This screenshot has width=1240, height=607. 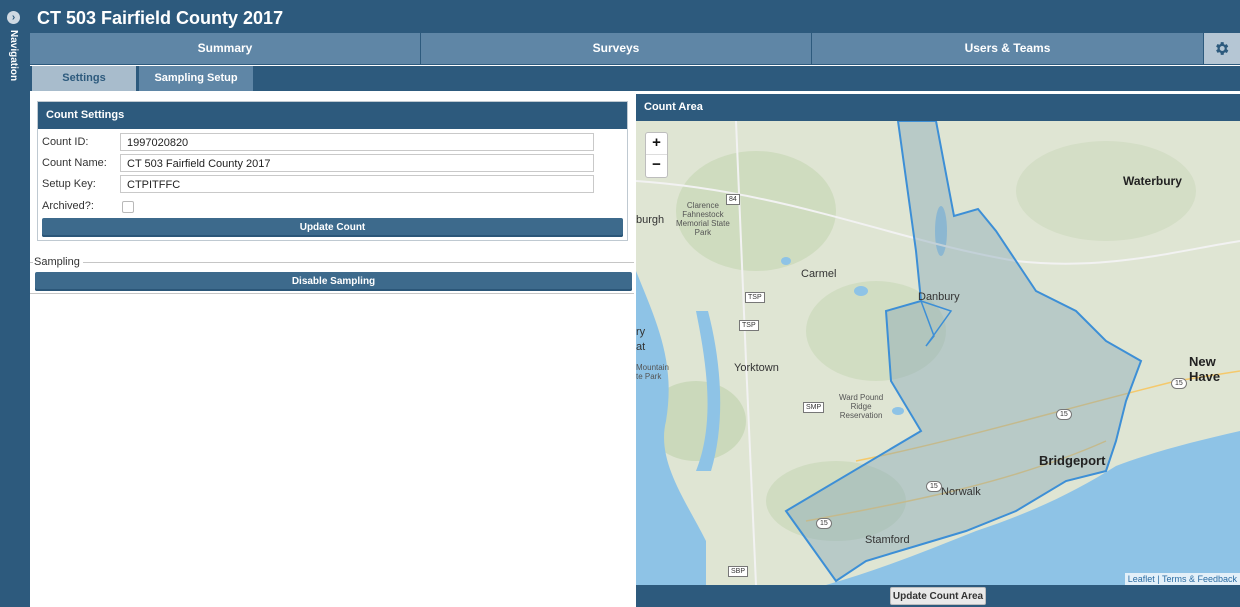 I want to click on place-yorktown: Yorktown, so click(x=756, y=368).